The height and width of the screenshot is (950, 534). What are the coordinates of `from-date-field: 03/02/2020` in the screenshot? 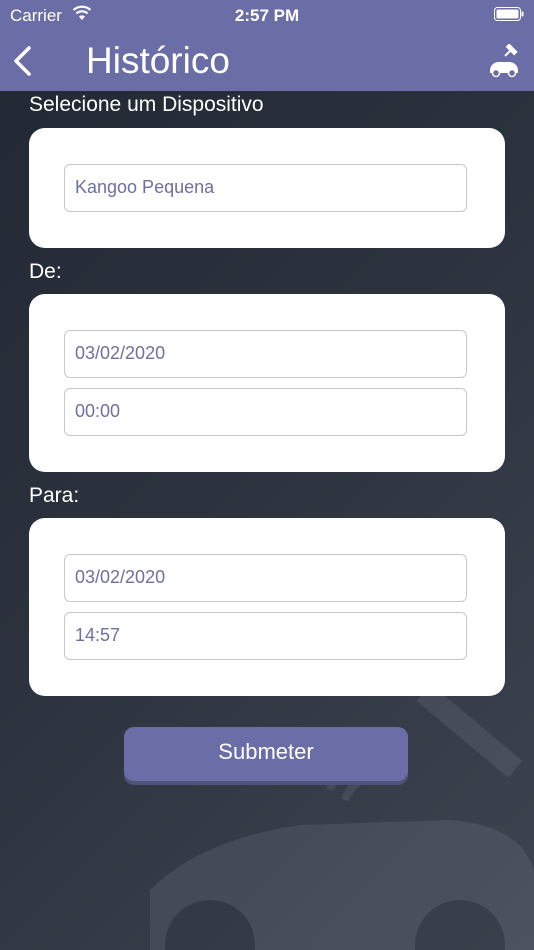 It's located at (265, 354).